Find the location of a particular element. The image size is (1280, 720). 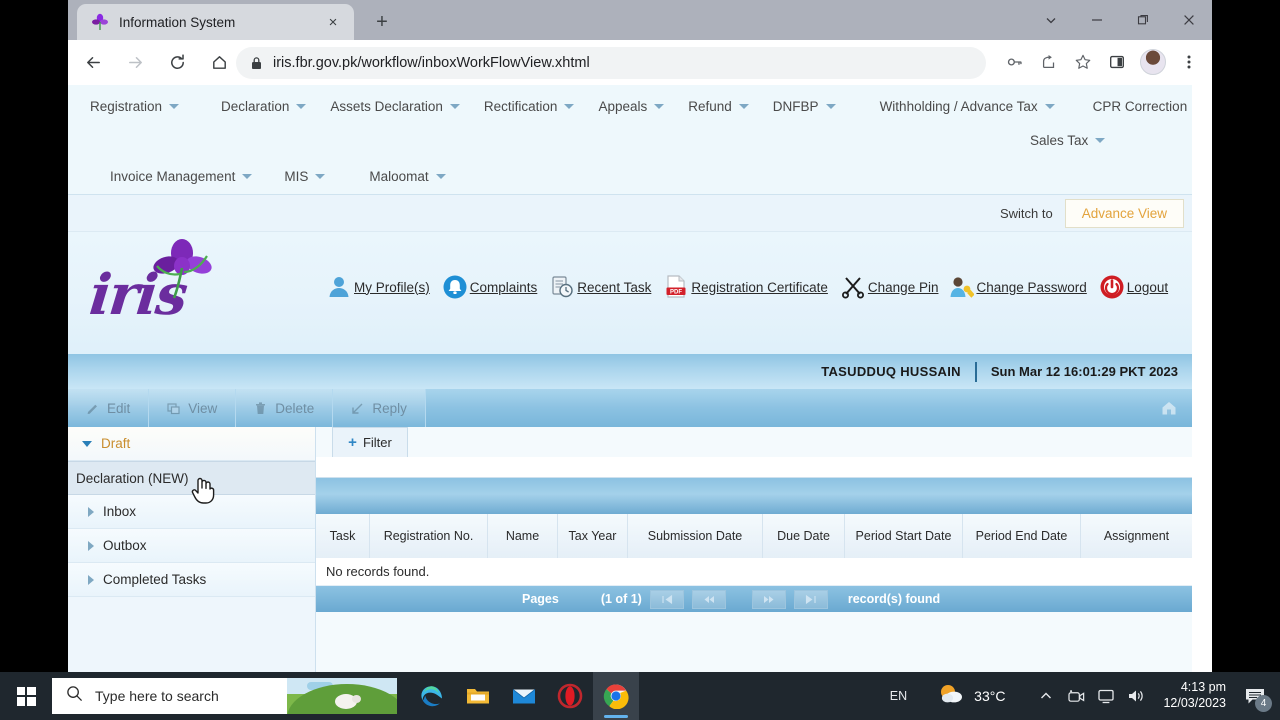

display-icon is located at coordinates (1106, 696).